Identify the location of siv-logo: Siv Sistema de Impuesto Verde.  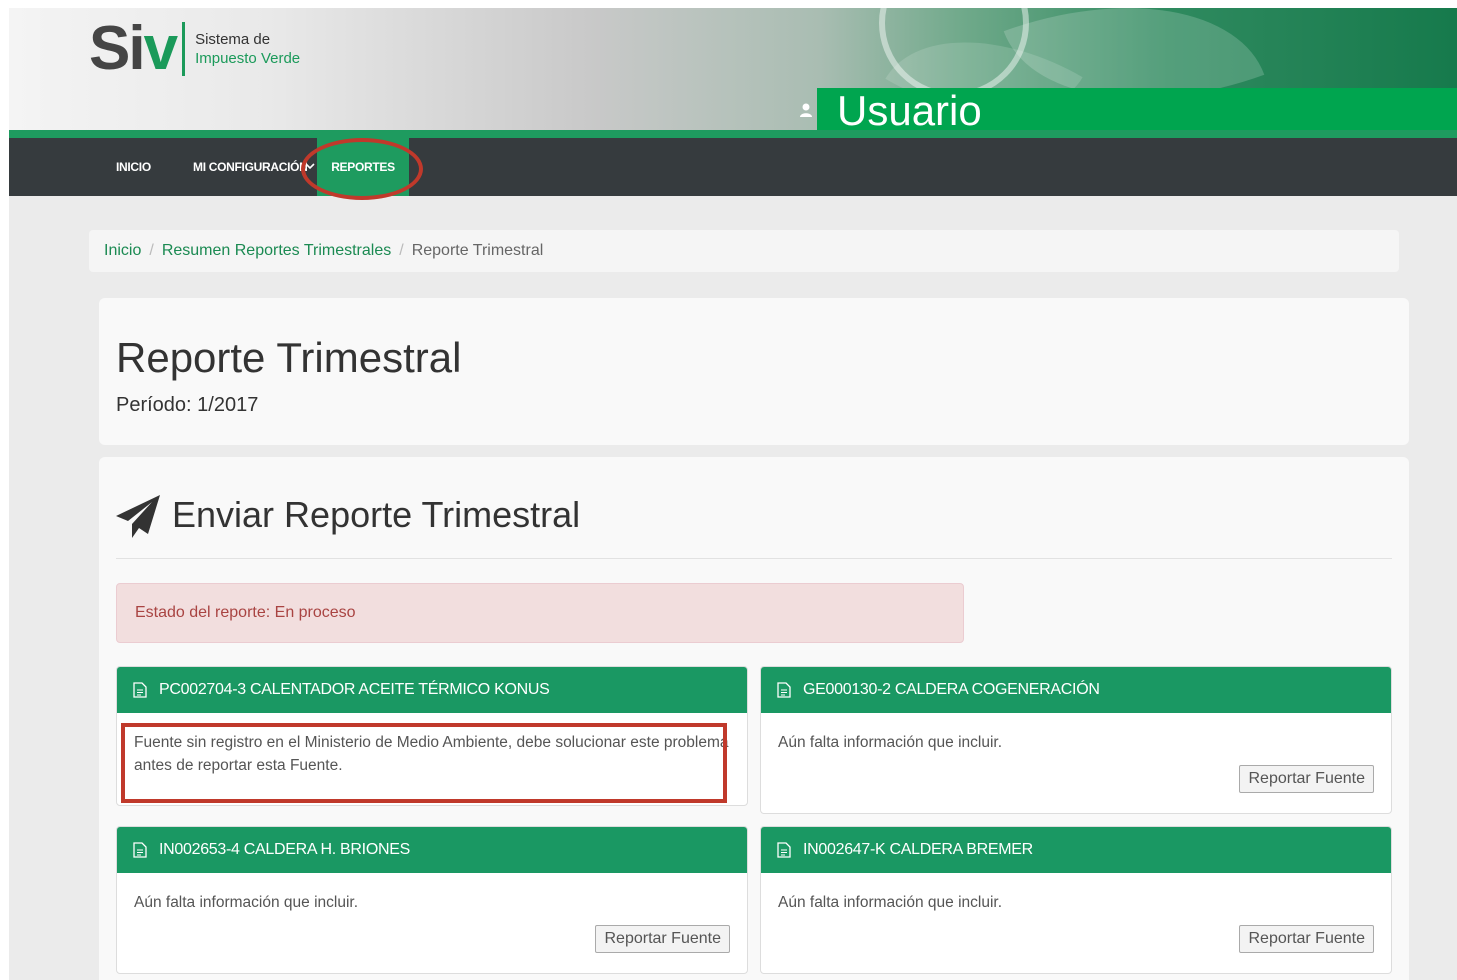
(194, 49).